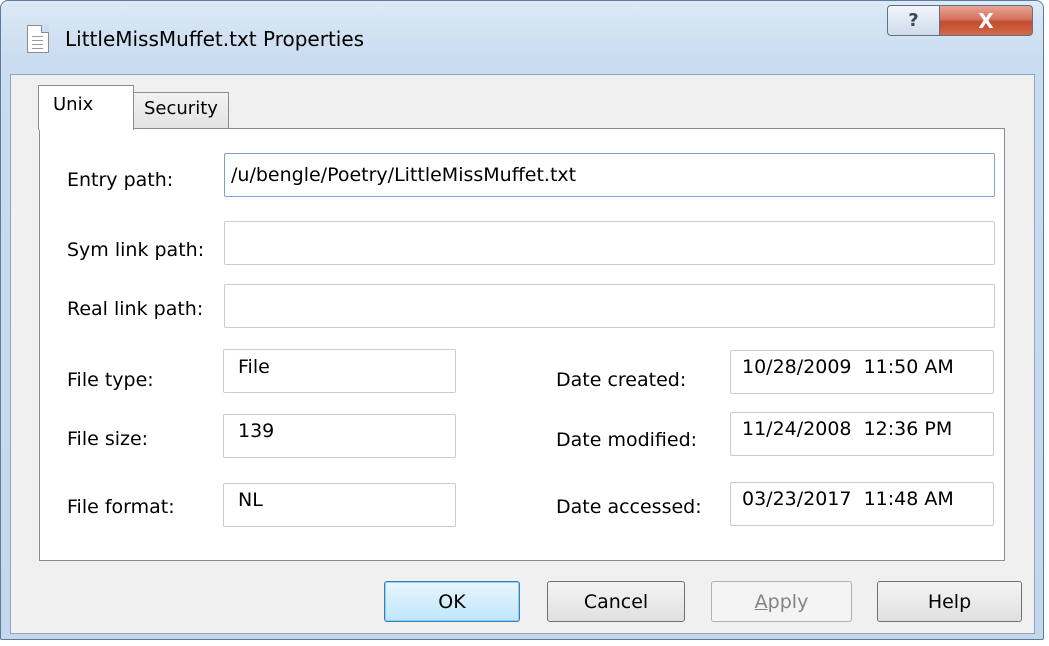 The image size is (1049, 646). What do you see at coordinates (121, 507) in the screenshot?
I see `file-format-label: File format:` at bounding box center [121, 507].